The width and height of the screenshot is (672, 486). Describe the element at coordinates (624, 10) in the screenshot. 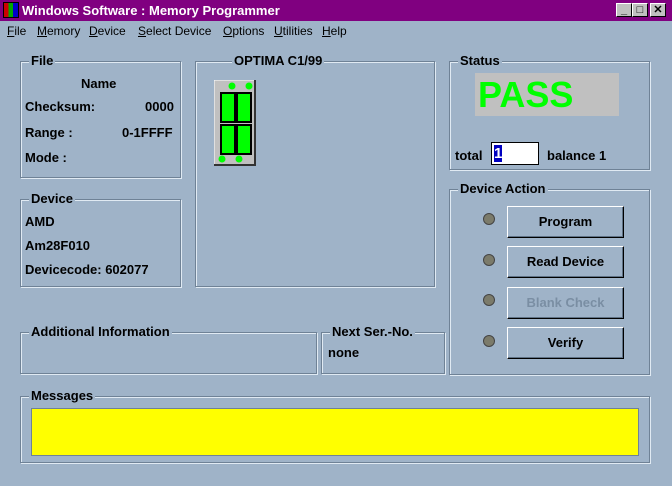

I see `minimize-button: _` at that location.